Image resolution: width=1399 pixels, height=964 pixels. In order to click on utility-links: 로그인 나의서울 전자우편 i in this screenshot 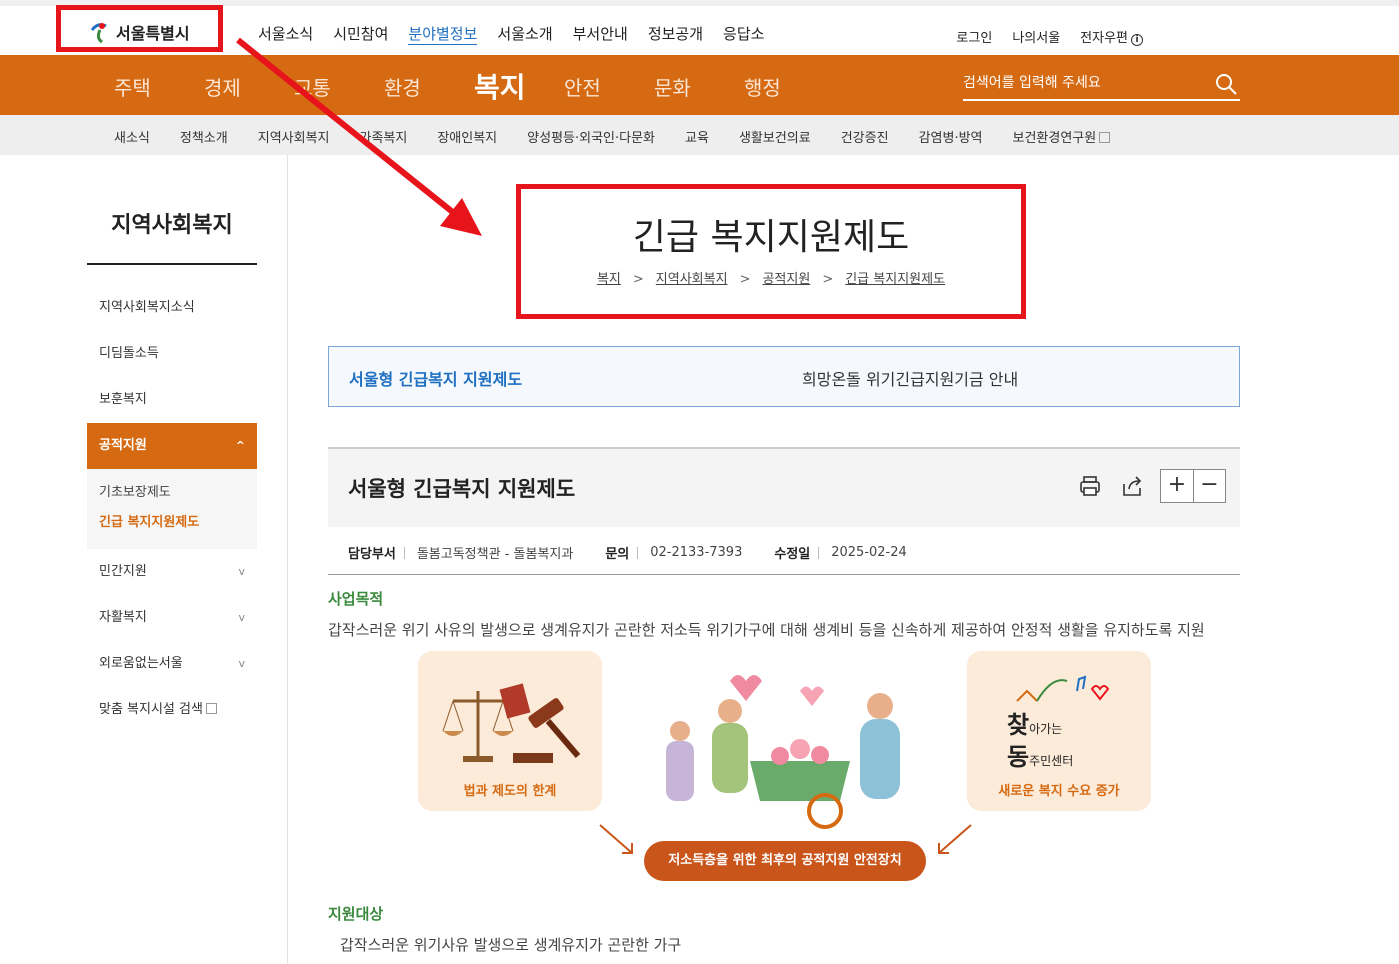, I will do `click(1049, 36)`.